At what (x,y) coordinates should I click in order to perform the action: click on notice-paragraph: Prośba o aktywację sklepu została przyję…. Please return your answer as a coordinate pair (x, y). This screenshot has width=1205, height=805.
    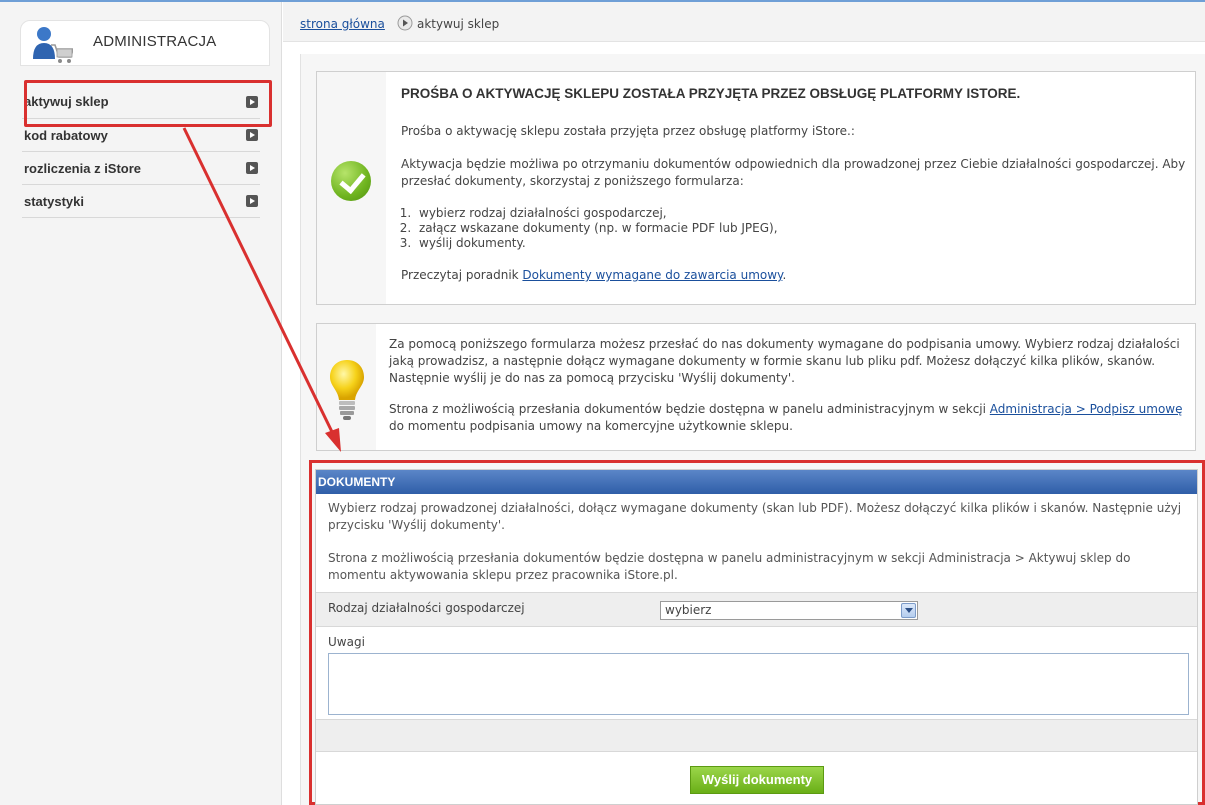
    Looking at the image, I should click on (628, 131).